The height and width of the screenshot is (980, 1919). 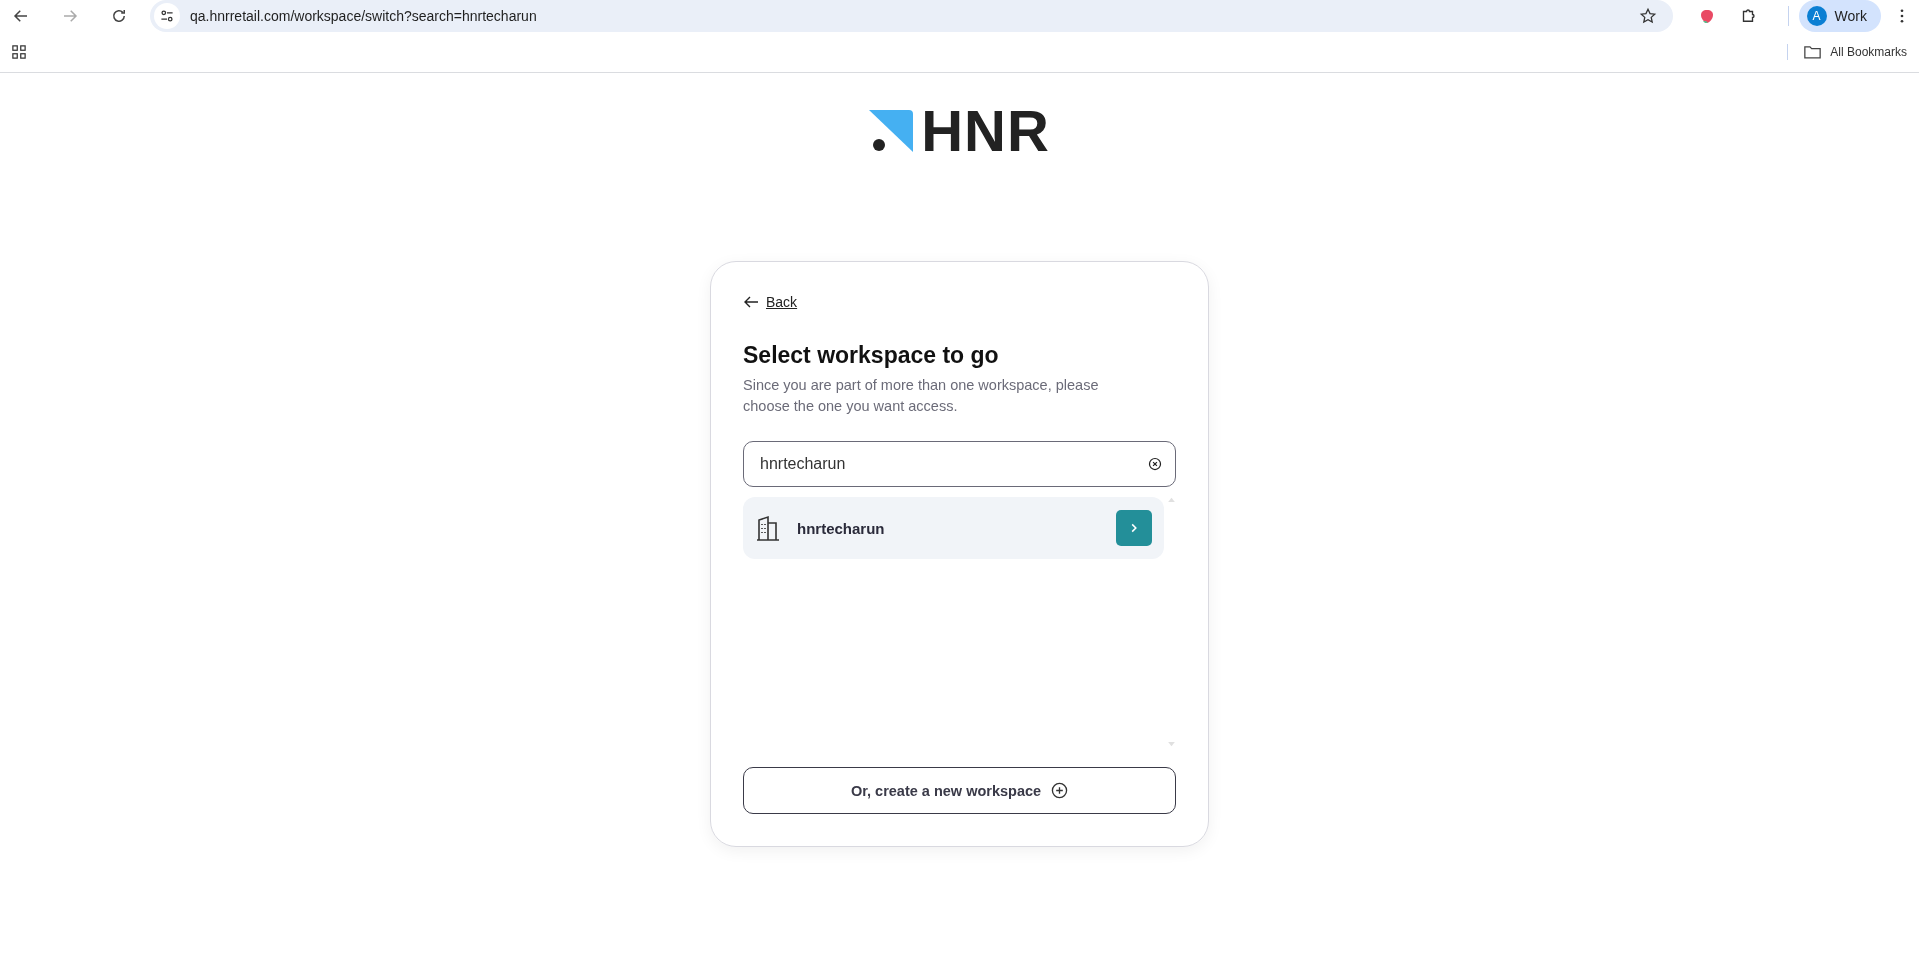 What do you see at coordinates (1850, 16) in the screenshot?
I see `profile-label: Work` at bounding box center [1850, 16].